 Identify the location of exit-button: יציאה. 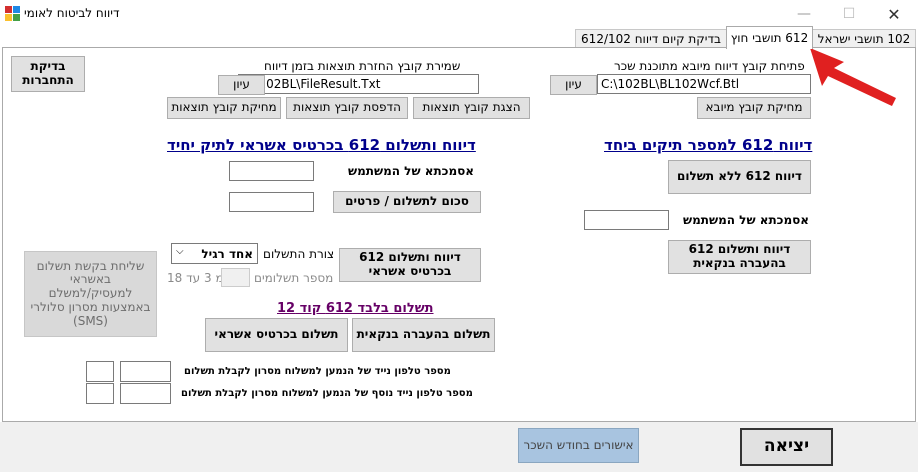
(786, 447).